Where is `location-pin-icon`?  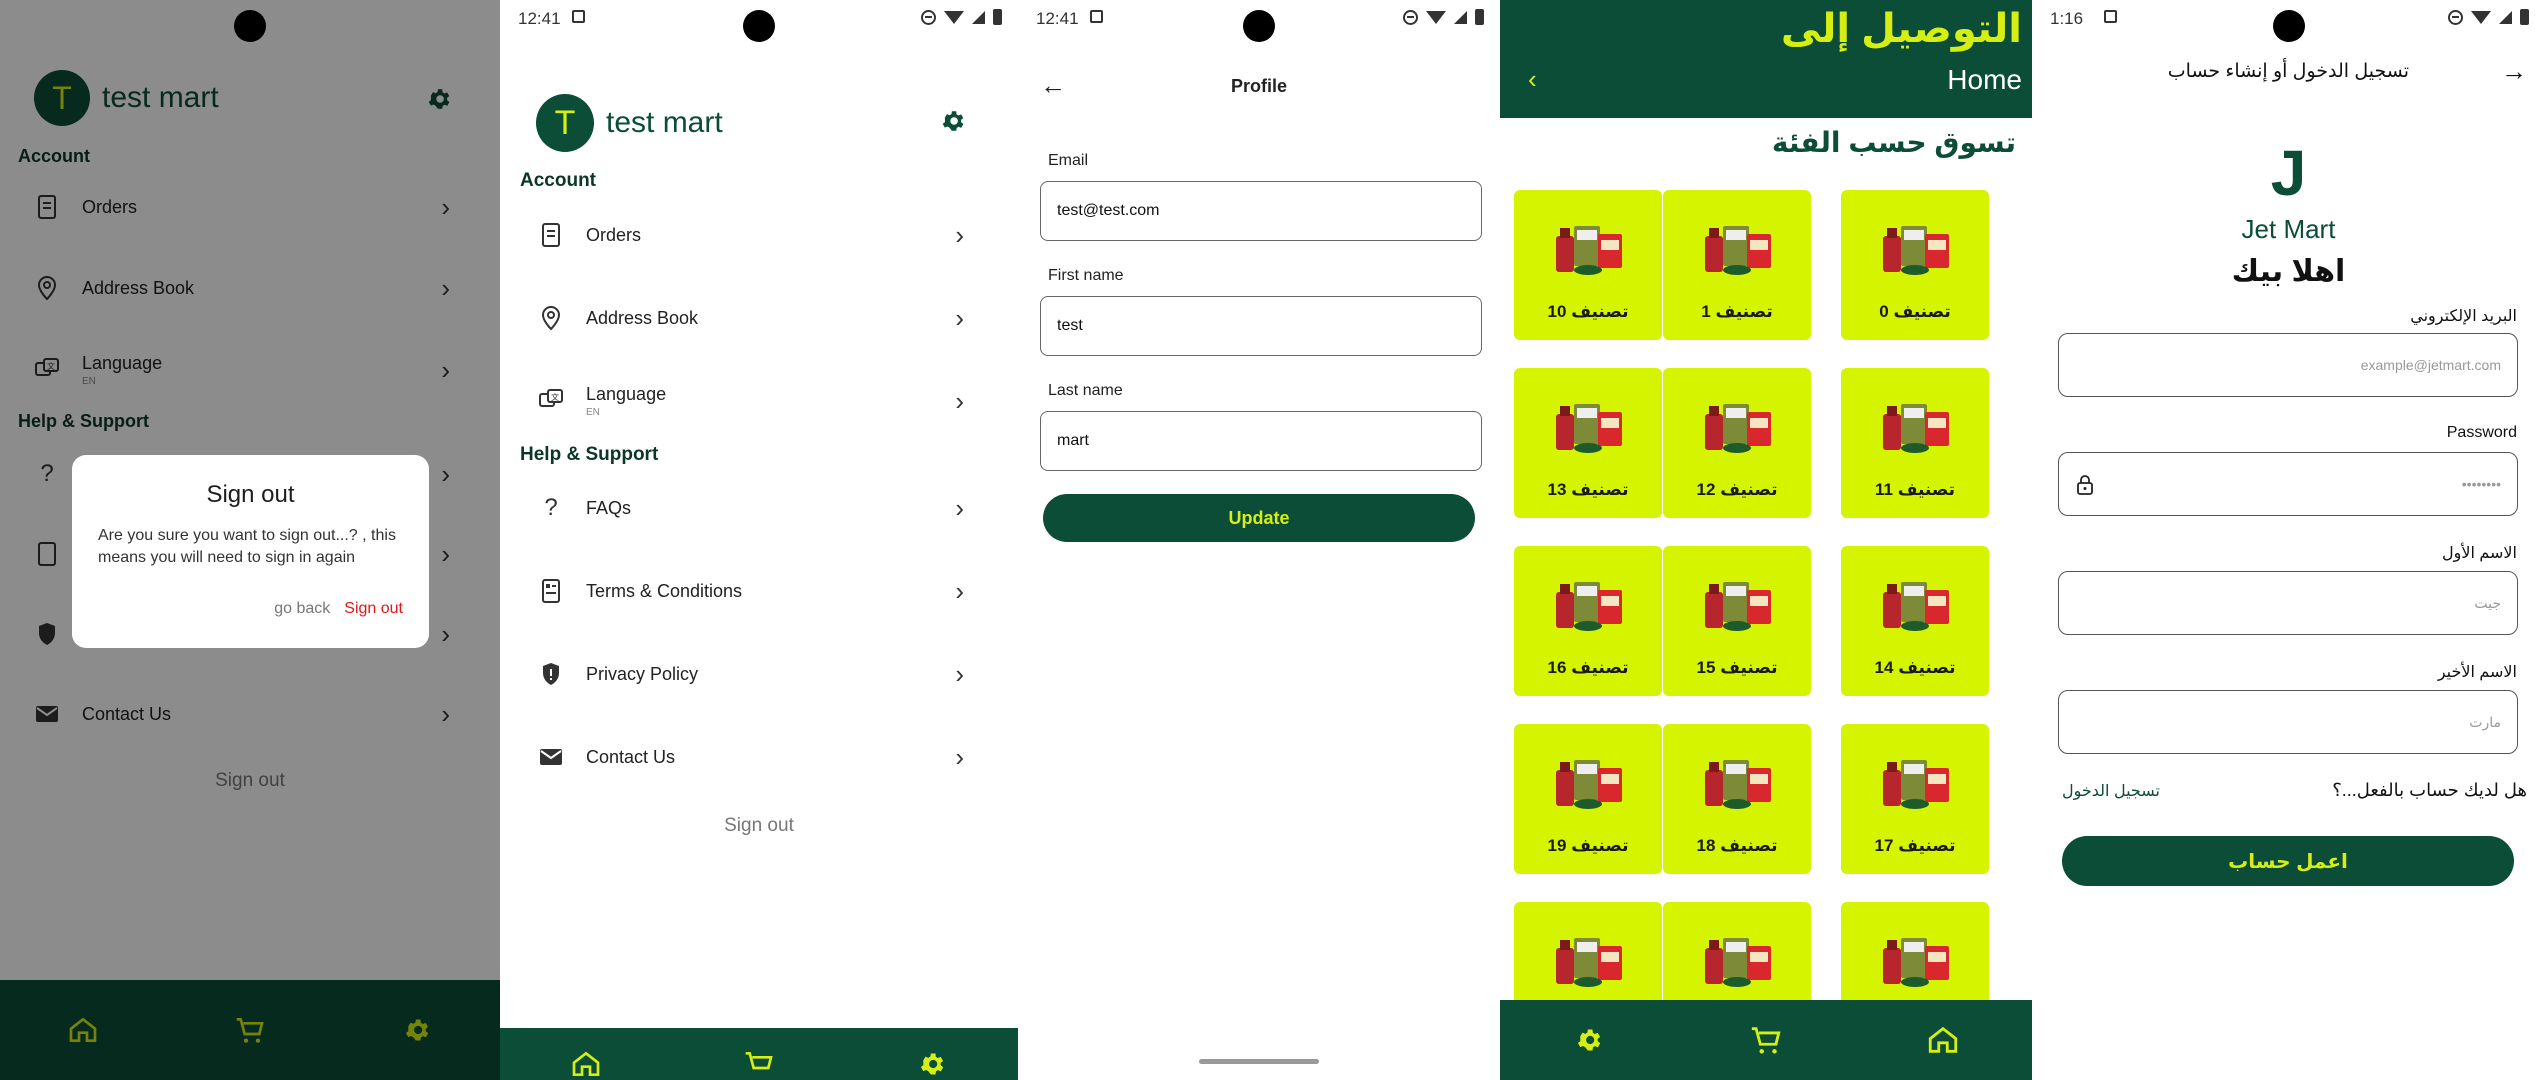 location-pin-icon is located at coordinates (551, 318).